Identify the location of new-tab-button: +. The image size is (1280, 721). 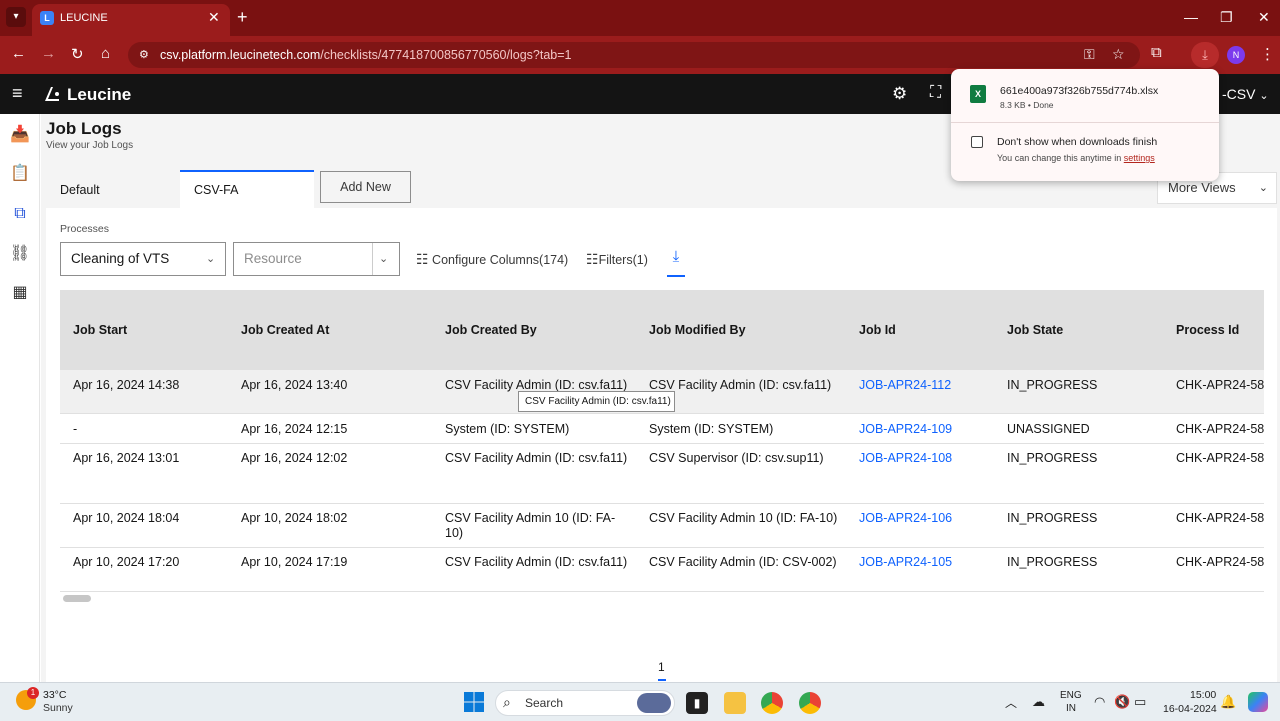
(242, 17).